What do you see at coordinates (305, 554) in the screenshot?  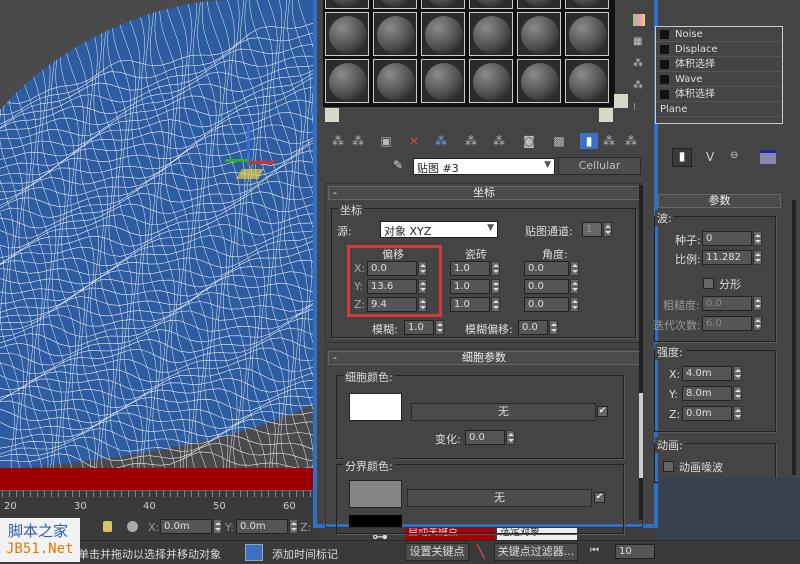 I see `add-time-tag-button: 添加时间标记` at bounding box center [305, 554].